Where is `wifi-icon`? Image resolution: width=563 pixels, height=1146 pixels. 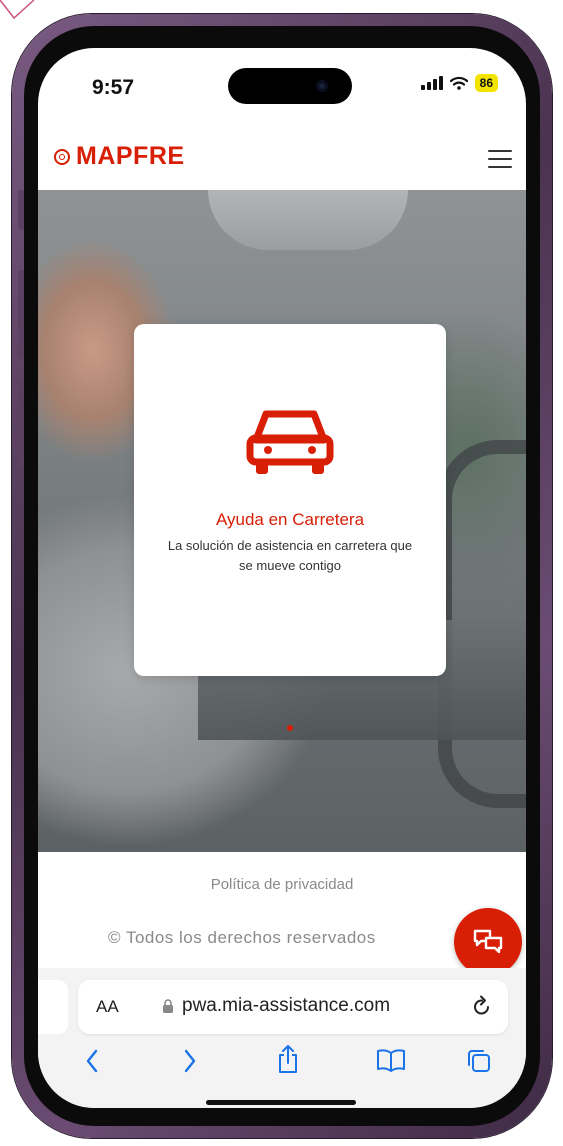 wifi-icon is located at coordinates (458, 83).